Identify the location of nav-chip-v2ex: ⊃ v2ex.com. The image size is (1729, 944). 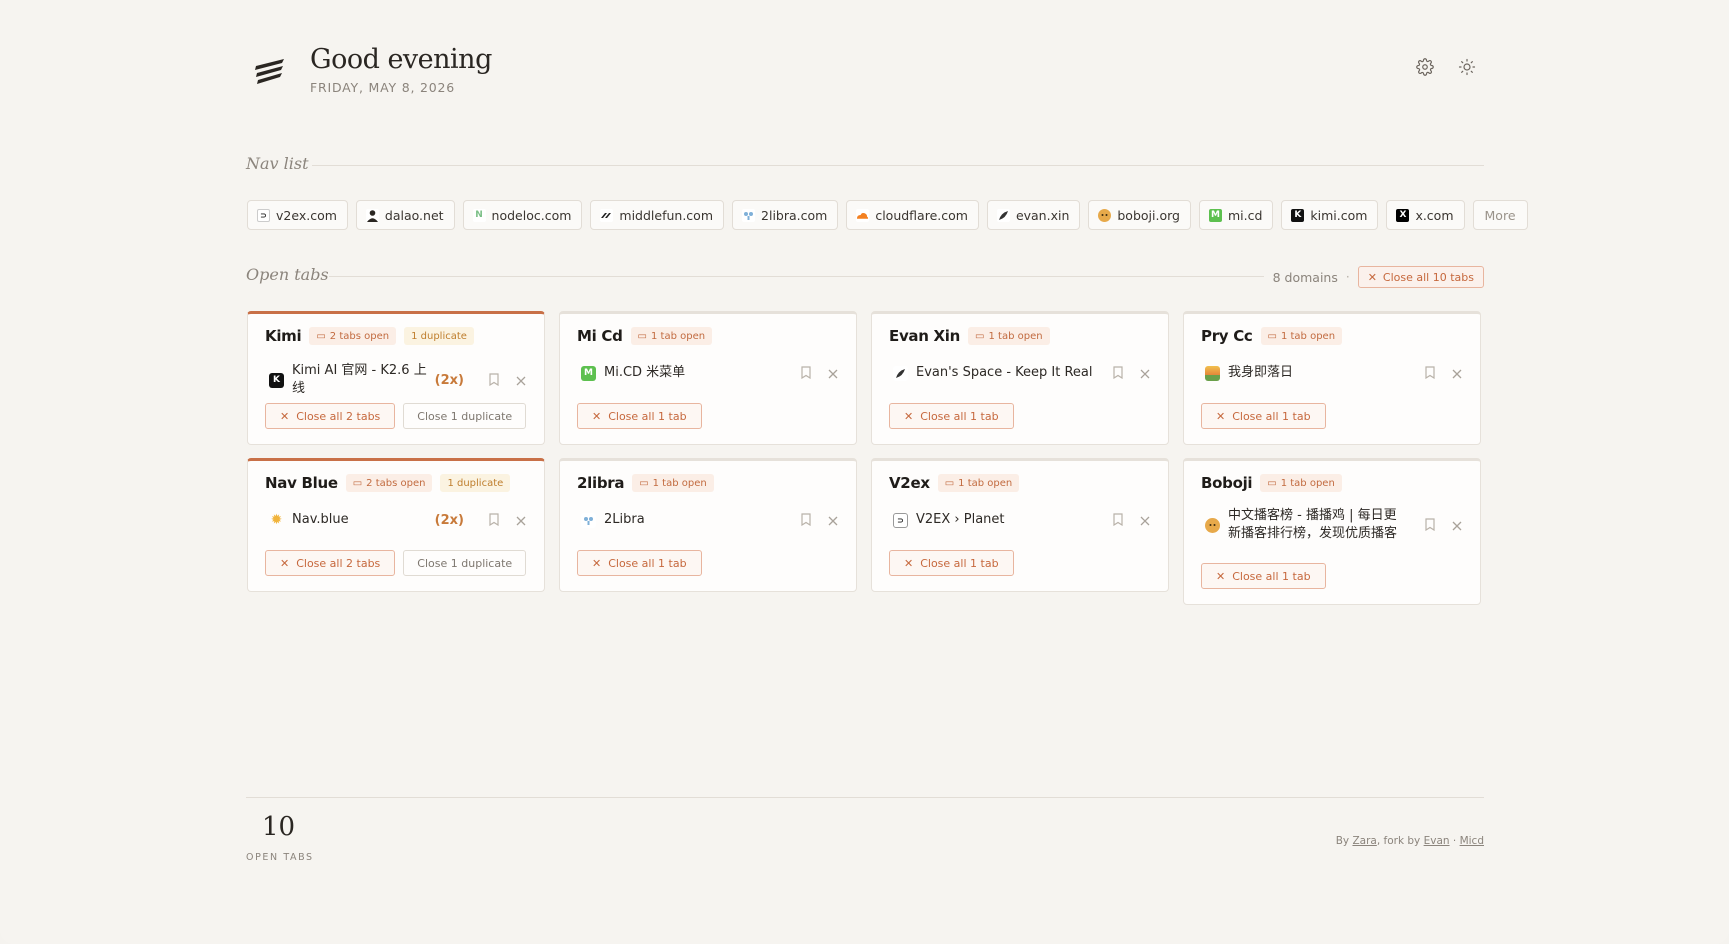
(297, 215).